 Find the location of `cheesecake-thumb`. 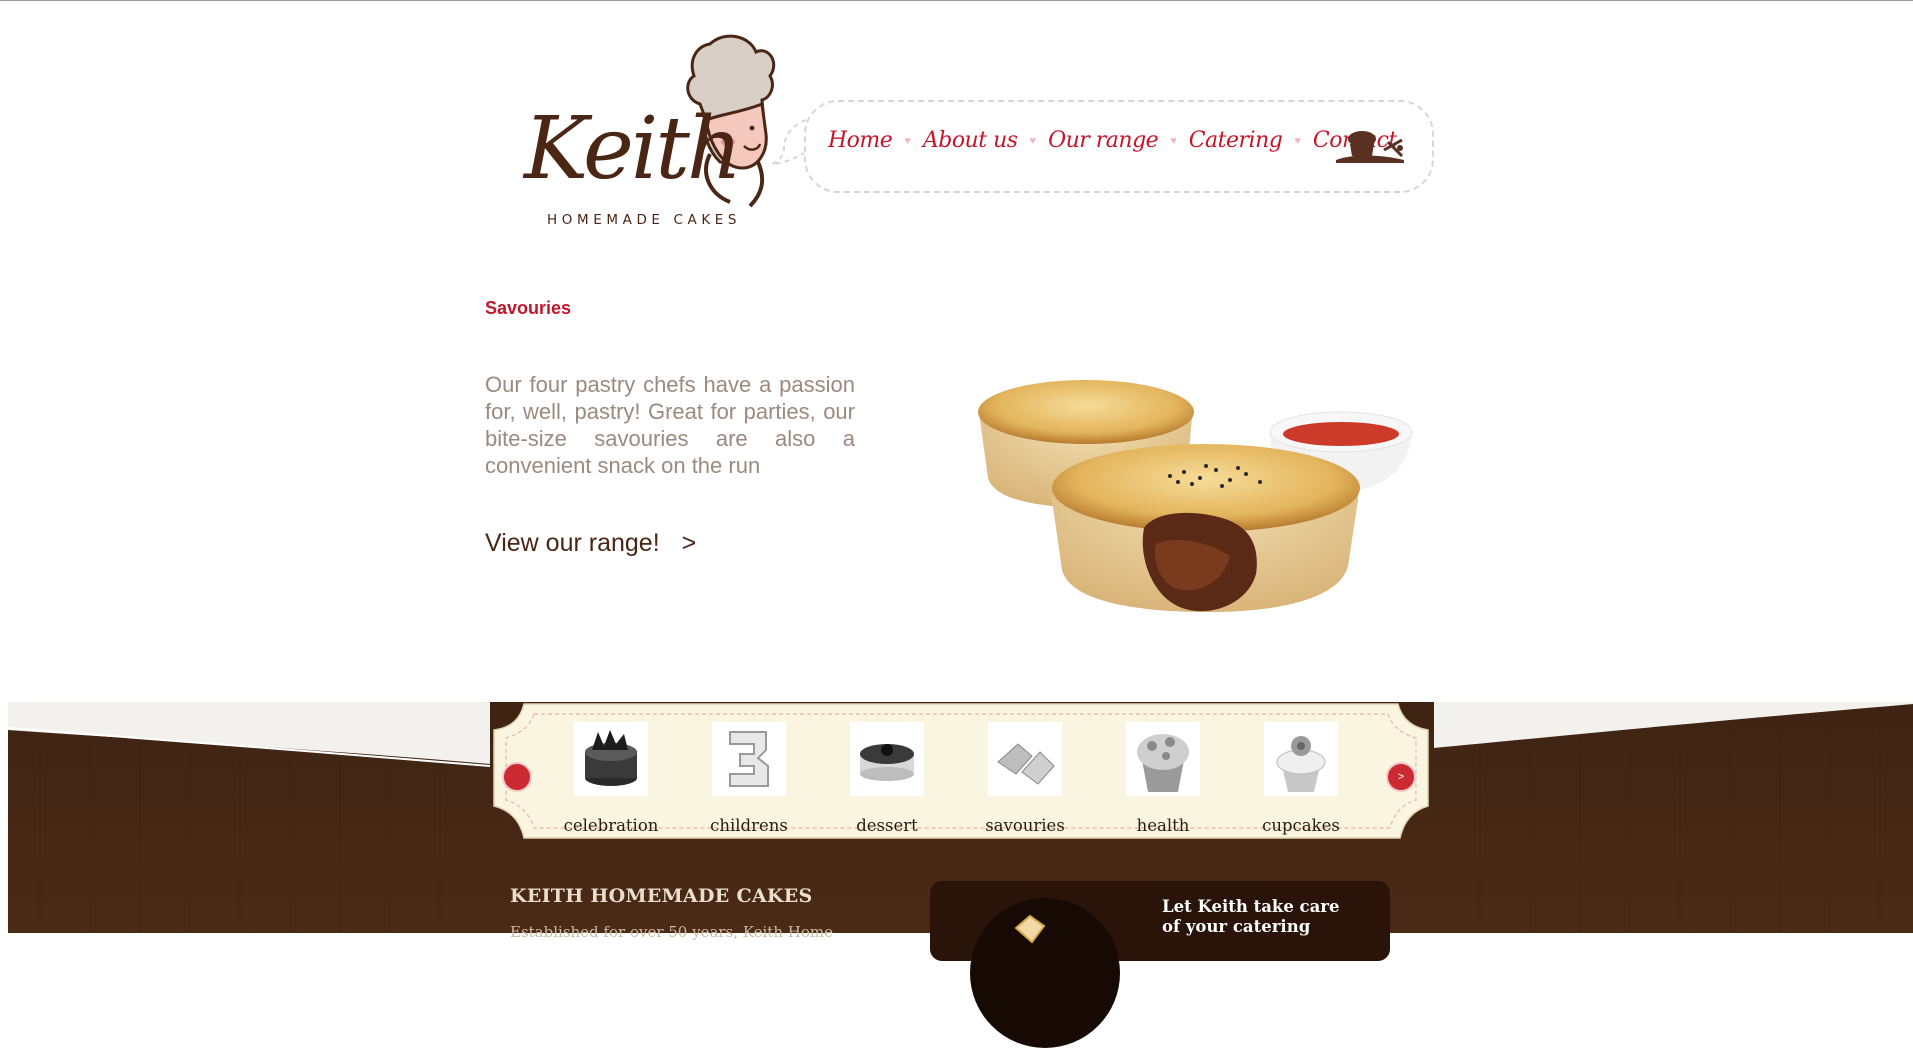

cheesecake-thumb is located at coordinates (887, 759).